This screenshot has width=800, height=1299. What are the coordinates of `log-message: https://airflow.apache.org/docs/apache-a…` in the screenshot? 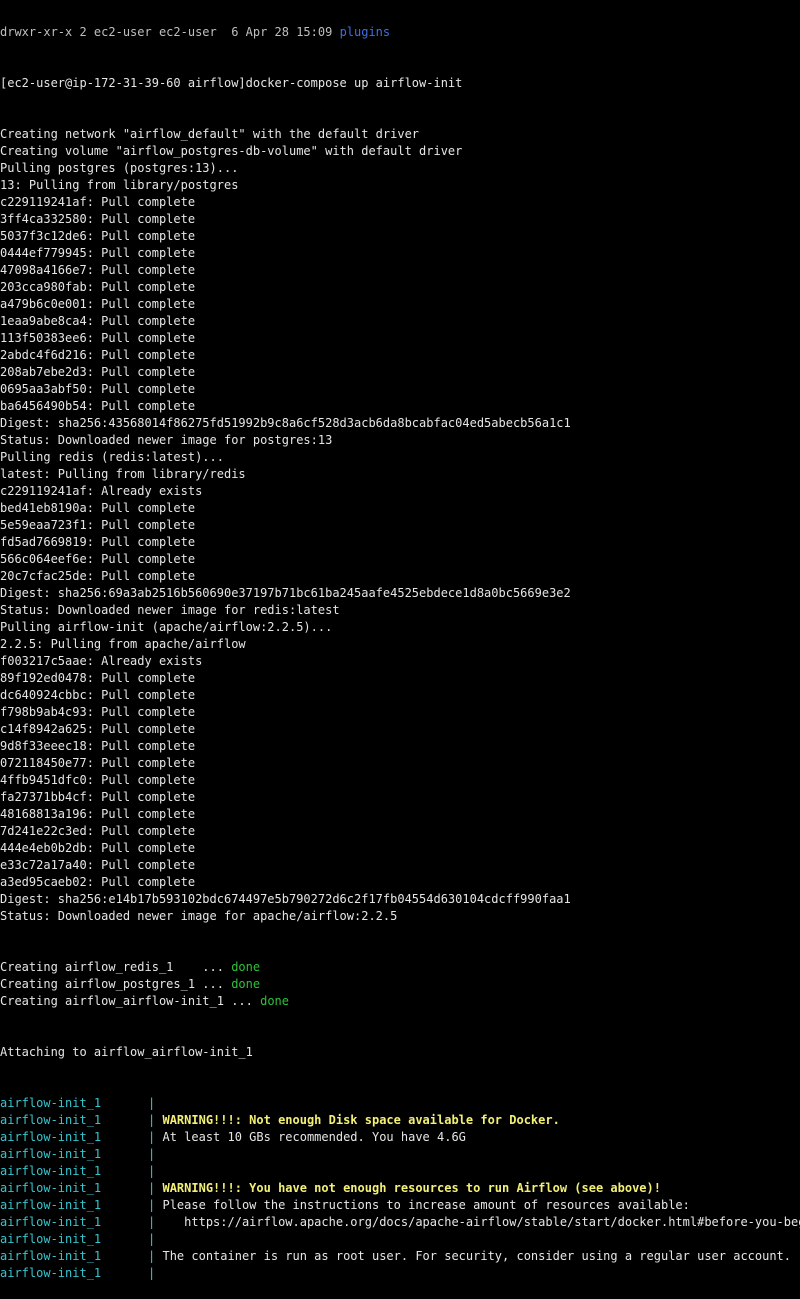 It's located at (481, 1222).